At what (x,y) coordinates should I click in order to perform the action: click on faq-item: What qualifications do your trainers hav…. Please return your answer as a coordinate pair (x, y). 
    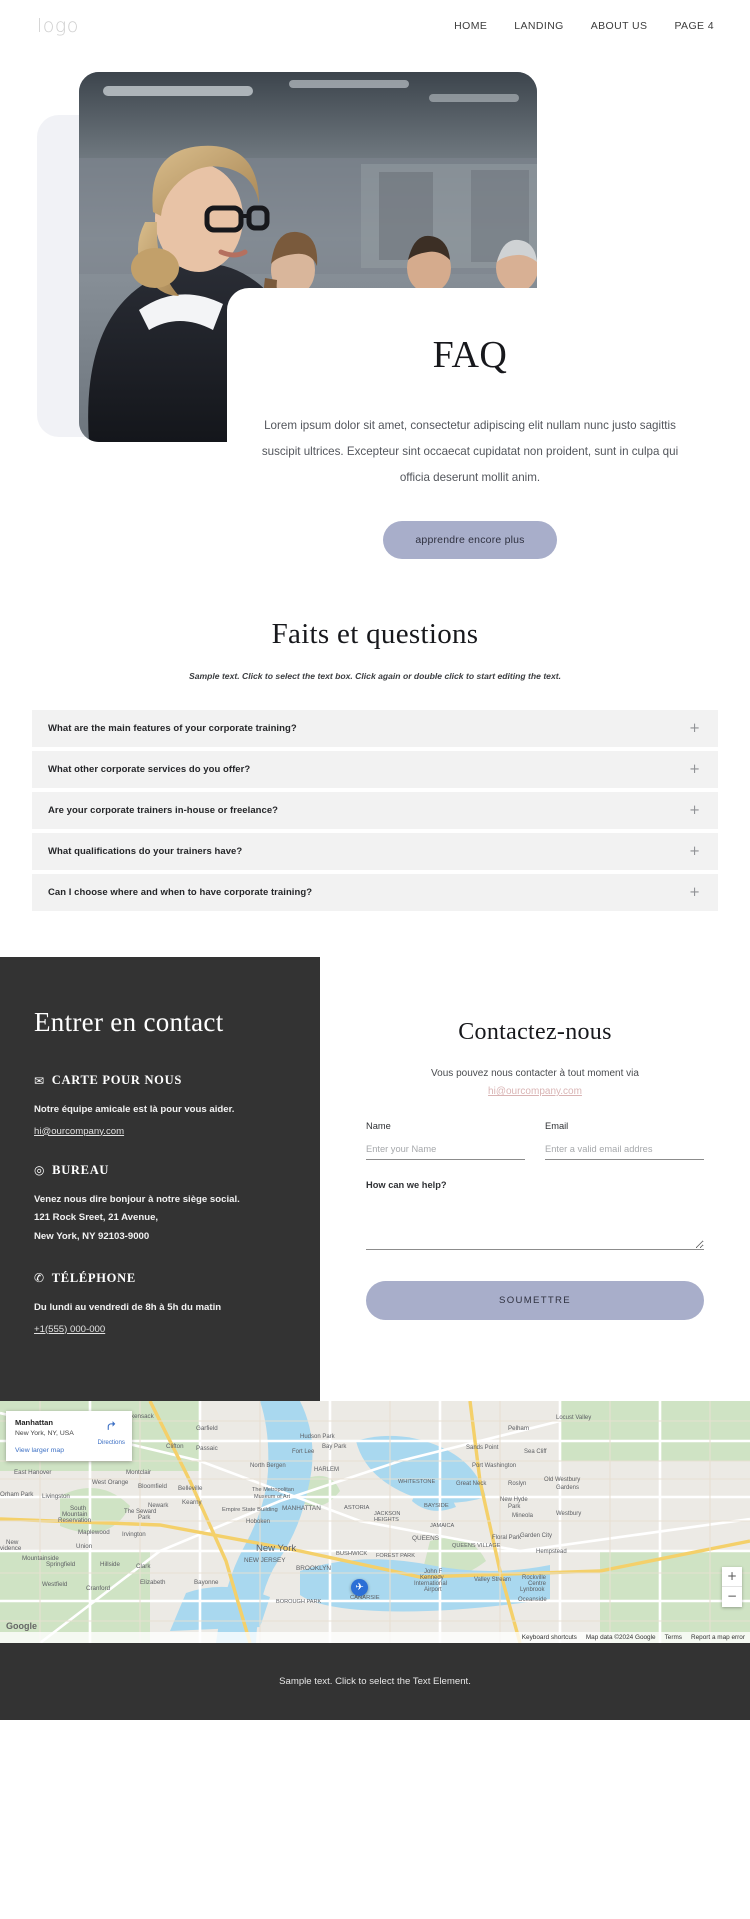
    Looking at the image, I should click on (375, 851).